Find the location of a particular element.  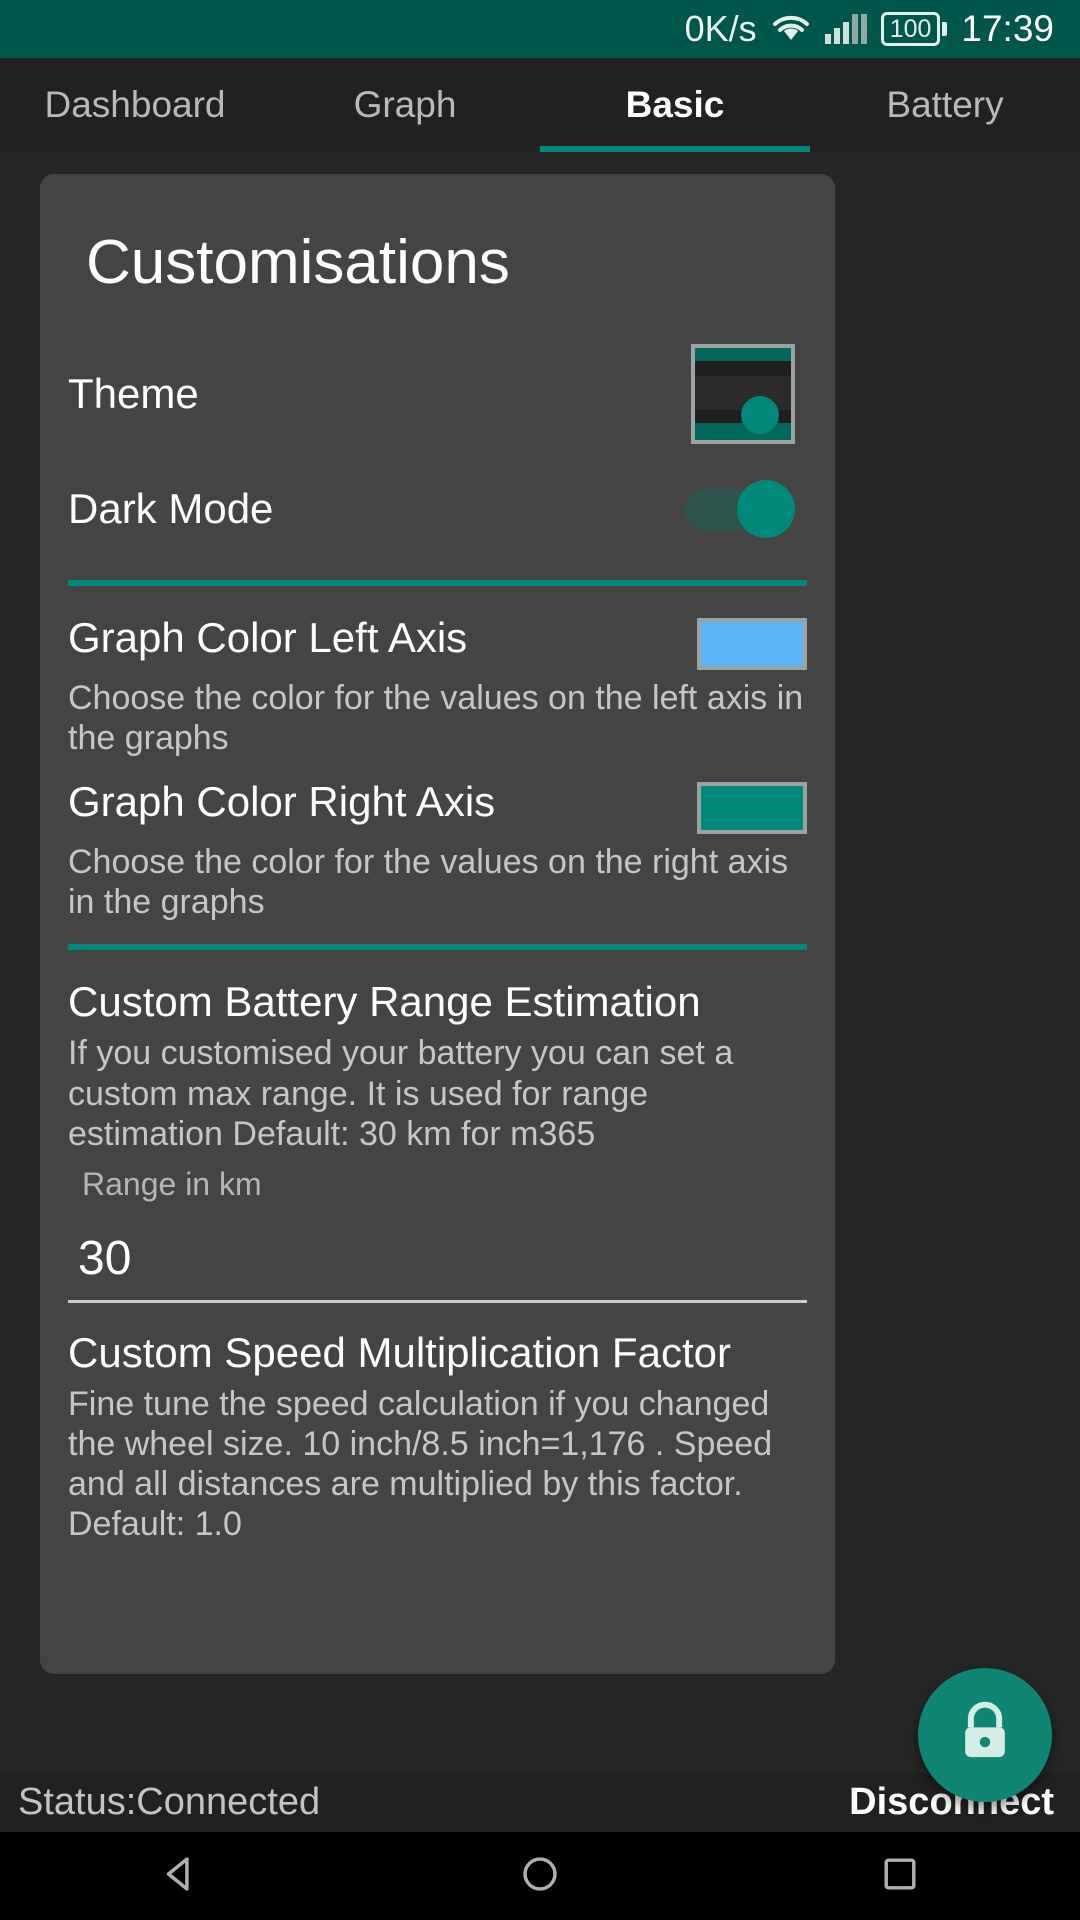

network-speed-text: 0K/s is located at coordinates (720, 28).